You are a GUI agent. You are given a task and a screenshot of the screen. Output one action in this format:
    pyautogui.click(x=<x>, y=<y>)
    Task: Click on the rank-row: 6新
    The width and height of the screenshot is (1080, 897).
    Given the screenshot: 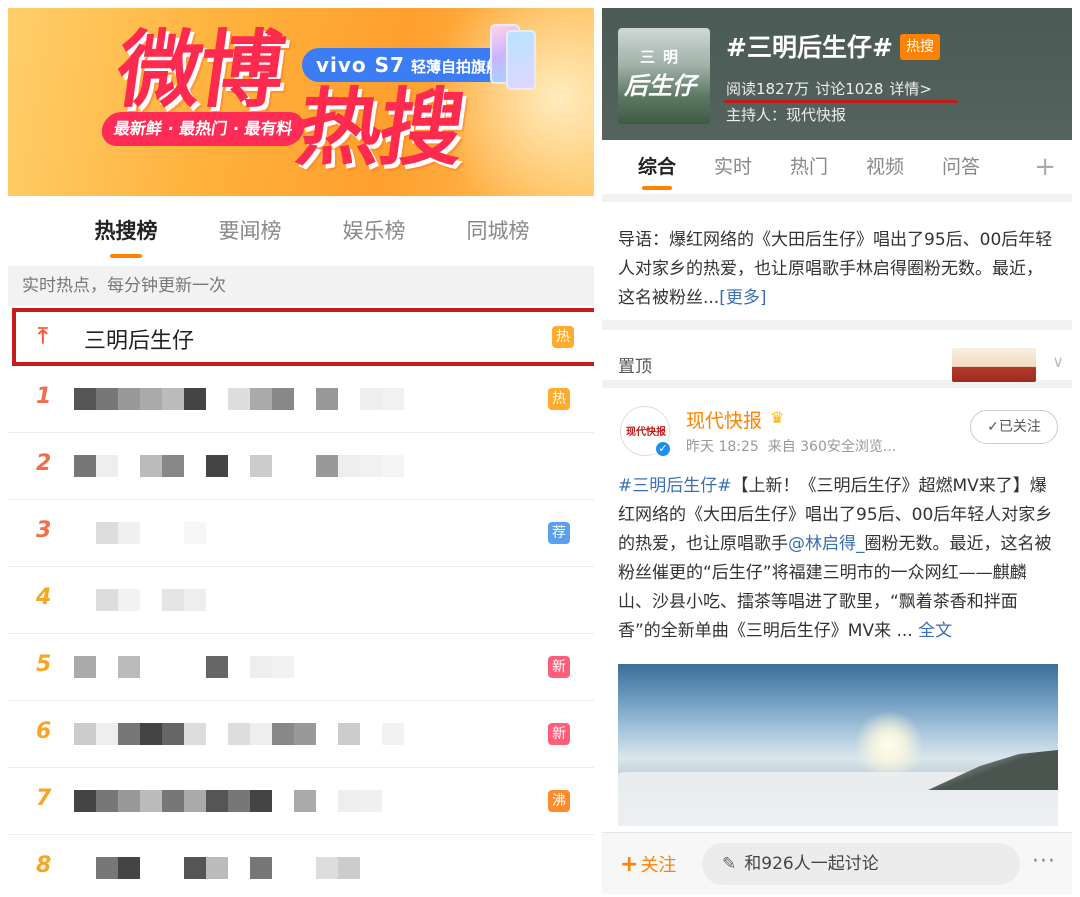 What is the action you would take?
    pyautogui.click(x=301, y=734)
    